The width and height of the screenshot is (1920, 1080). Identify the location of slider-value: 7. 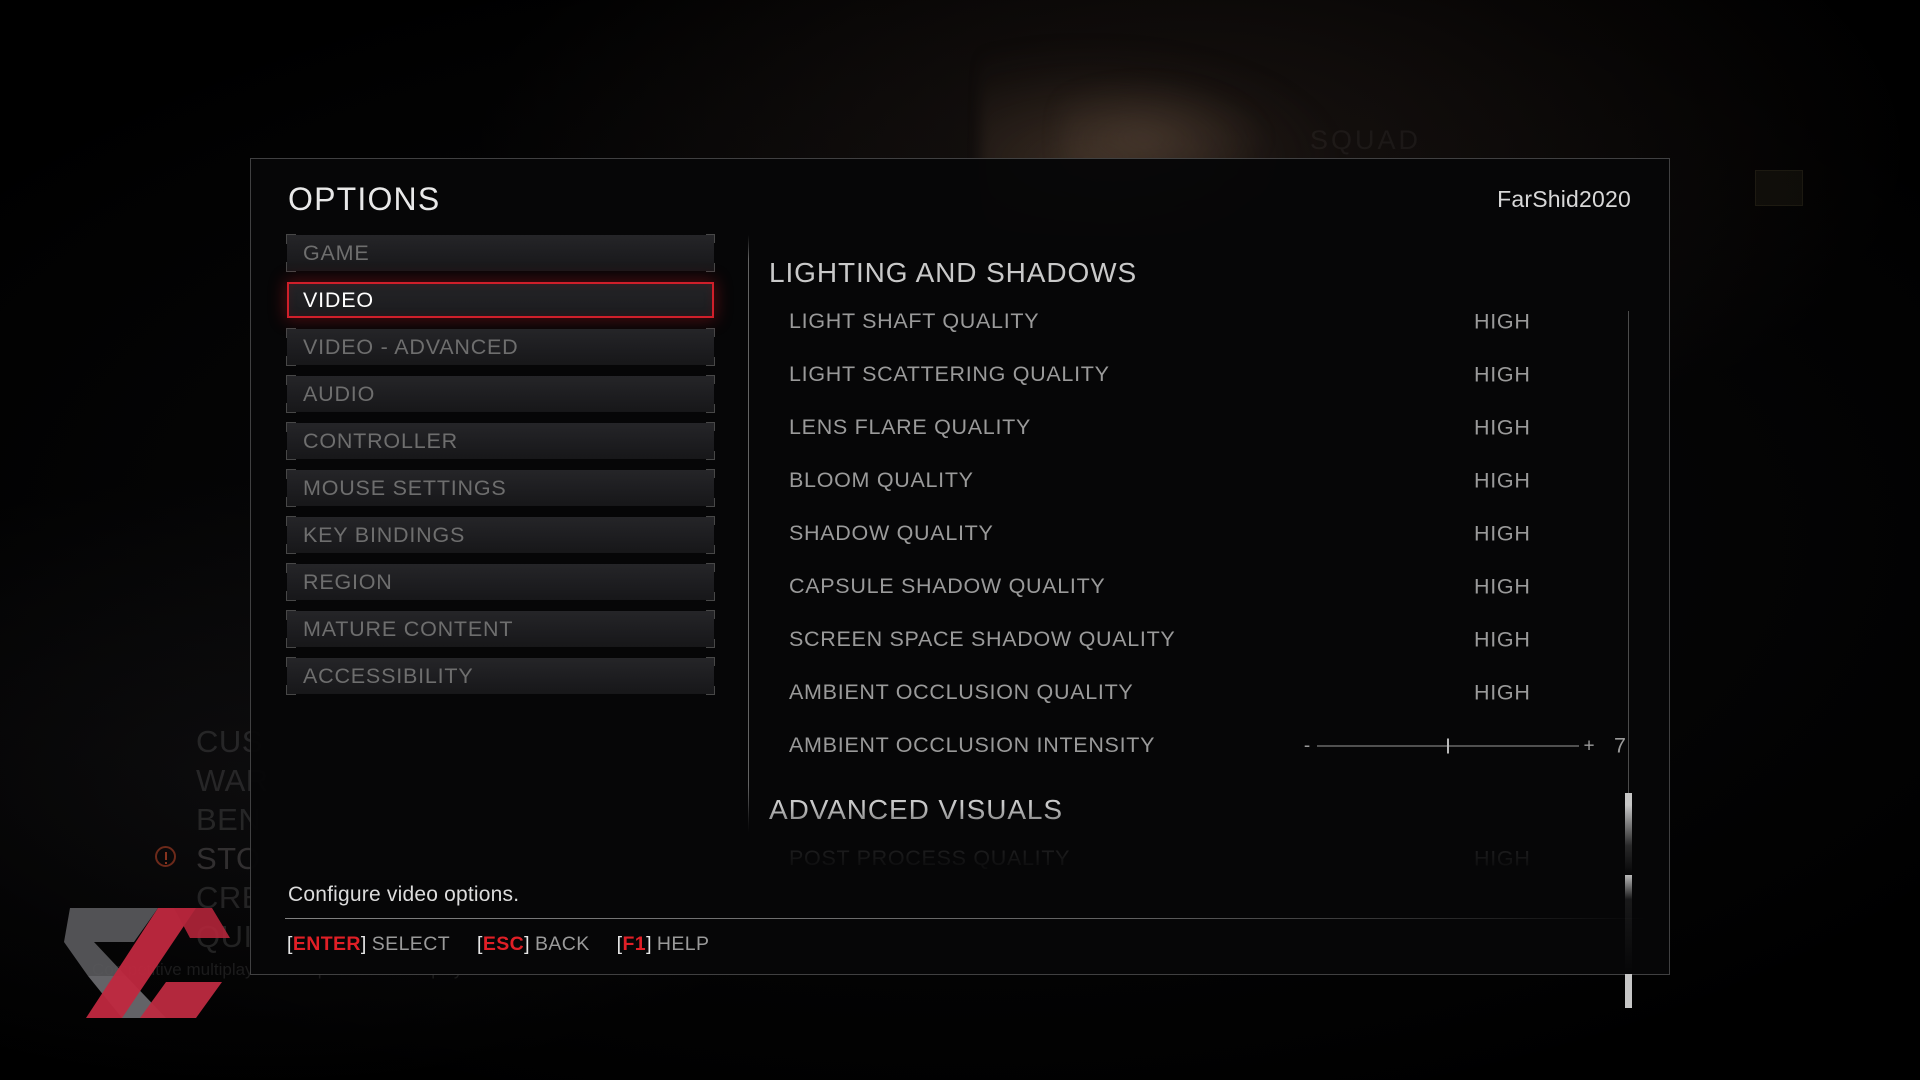
(1620, 745).